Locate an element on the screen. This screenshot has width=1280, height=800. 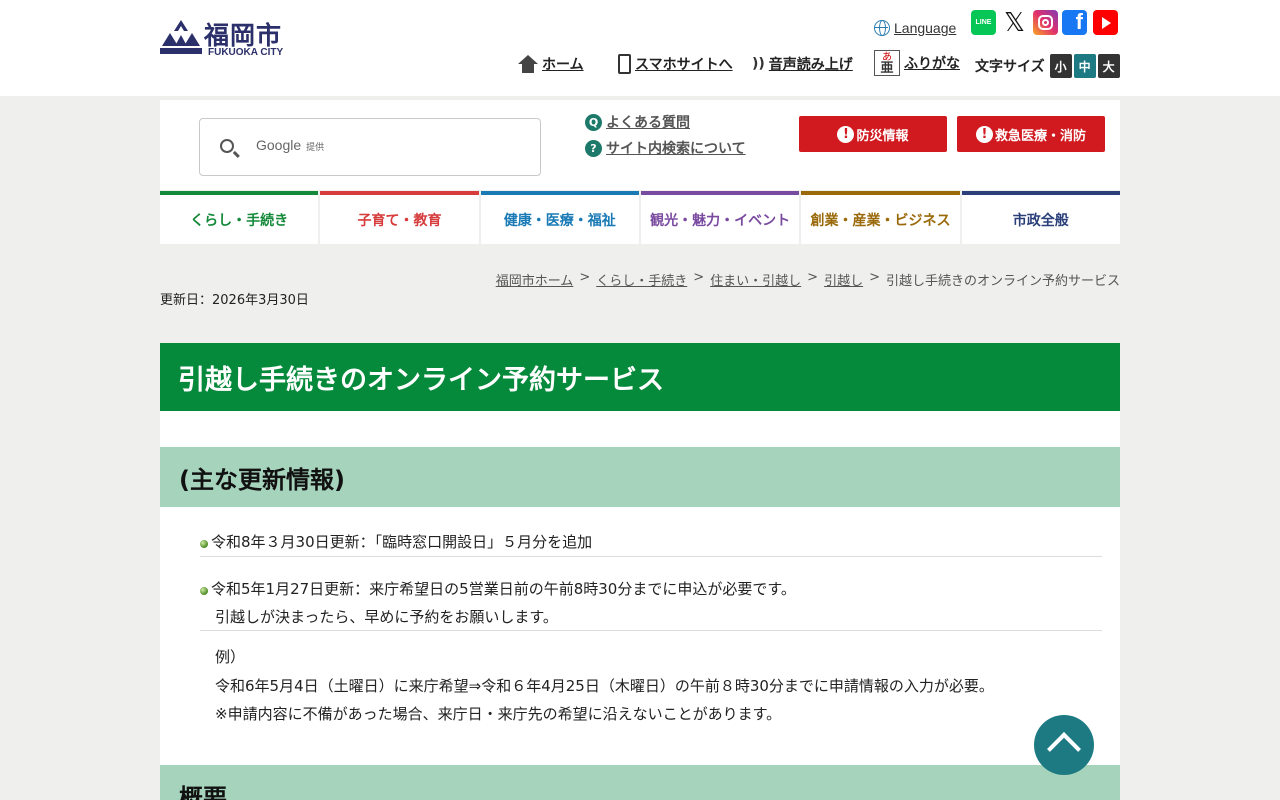
sound-wave-icon: )) is located at coordinates (758, 64).